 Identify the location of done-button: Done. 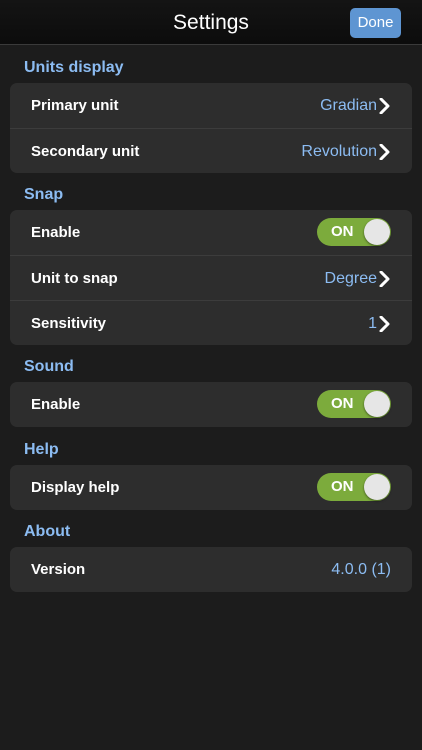
(375, 23).